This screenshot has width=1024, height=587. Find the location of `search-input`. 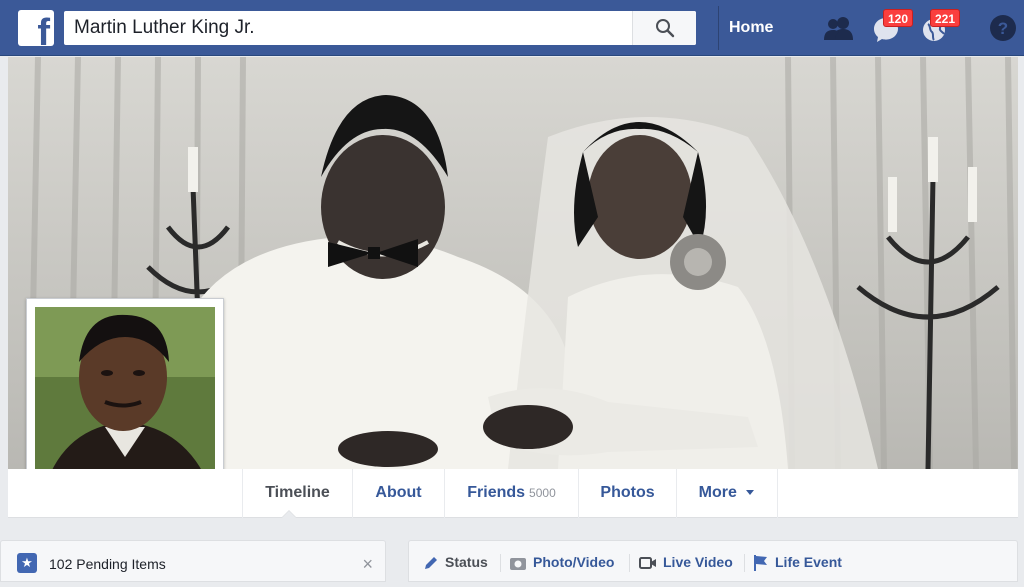

search-input is located at coordinates (347, 28).